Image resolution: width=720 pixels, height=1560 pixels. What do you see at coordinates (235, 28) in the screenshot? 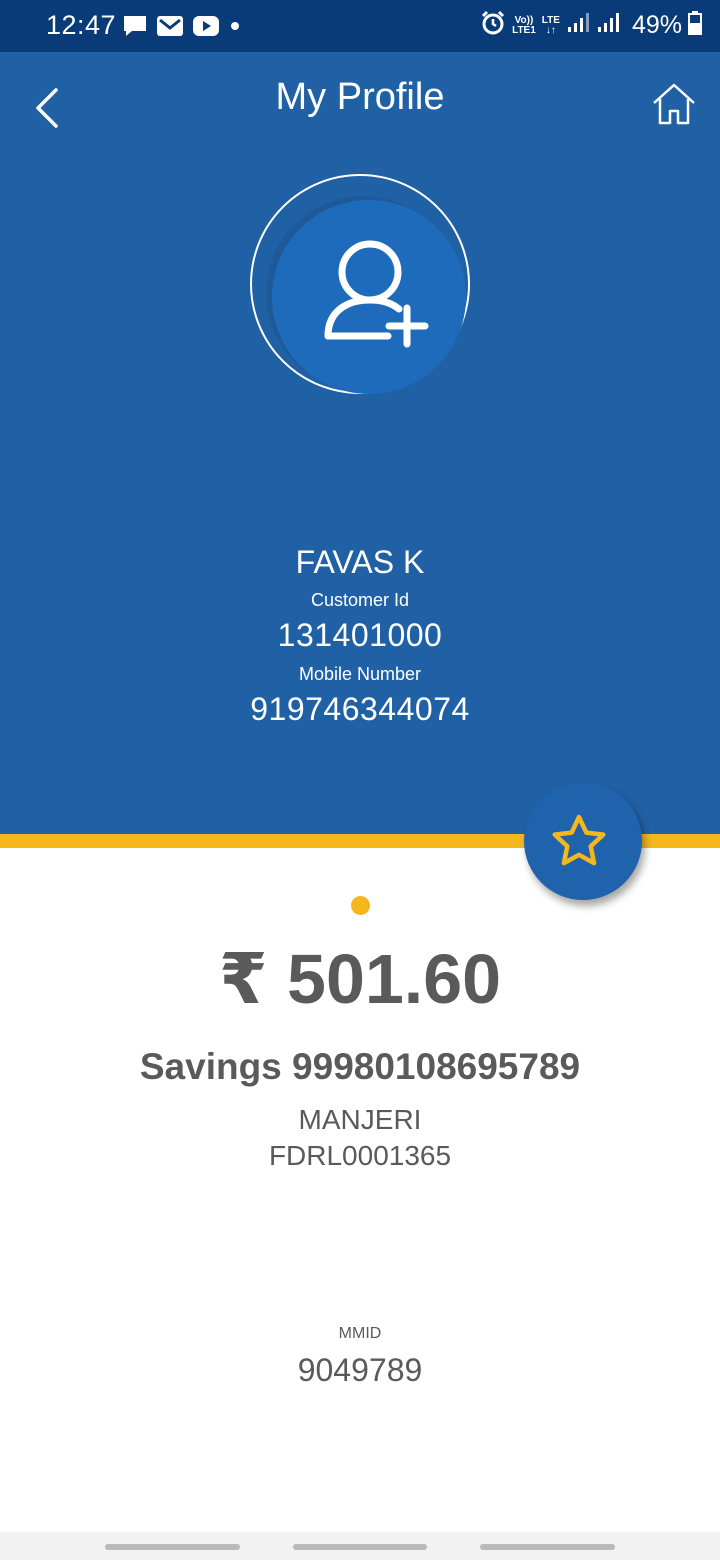
I see `dot-icon` at bounding box center [235, 28].